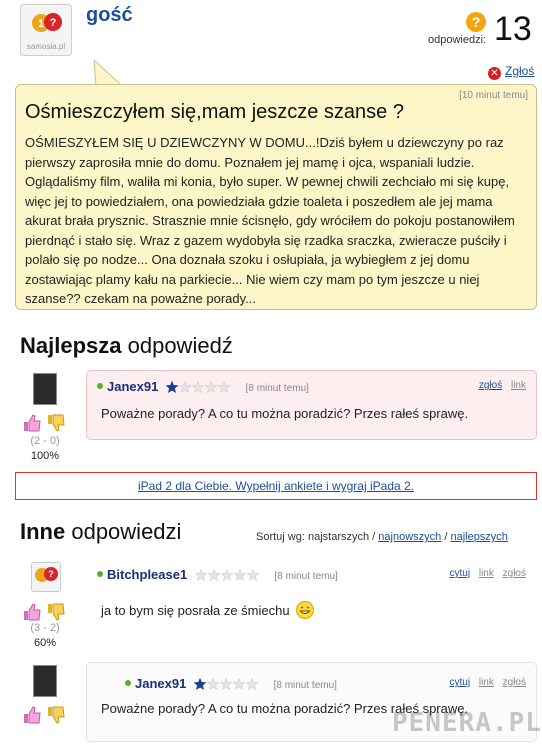 This screenshot has height=745, width=542. Describe the element at coordinates (304, 610) in the screenshot. I see `laughing-smiley-icon` at that location.